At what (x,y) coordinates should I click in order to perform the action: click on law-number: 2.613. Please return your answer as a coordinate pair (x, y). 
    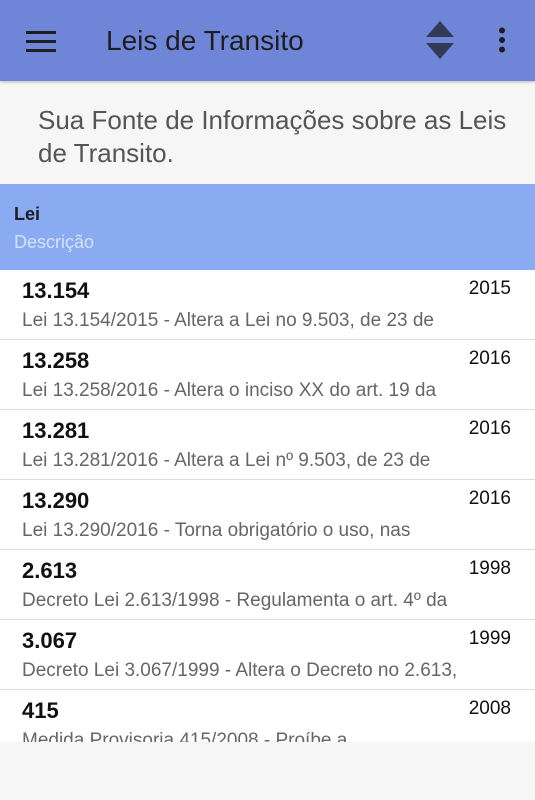
    Looking at the image, I should click on (50, 570).